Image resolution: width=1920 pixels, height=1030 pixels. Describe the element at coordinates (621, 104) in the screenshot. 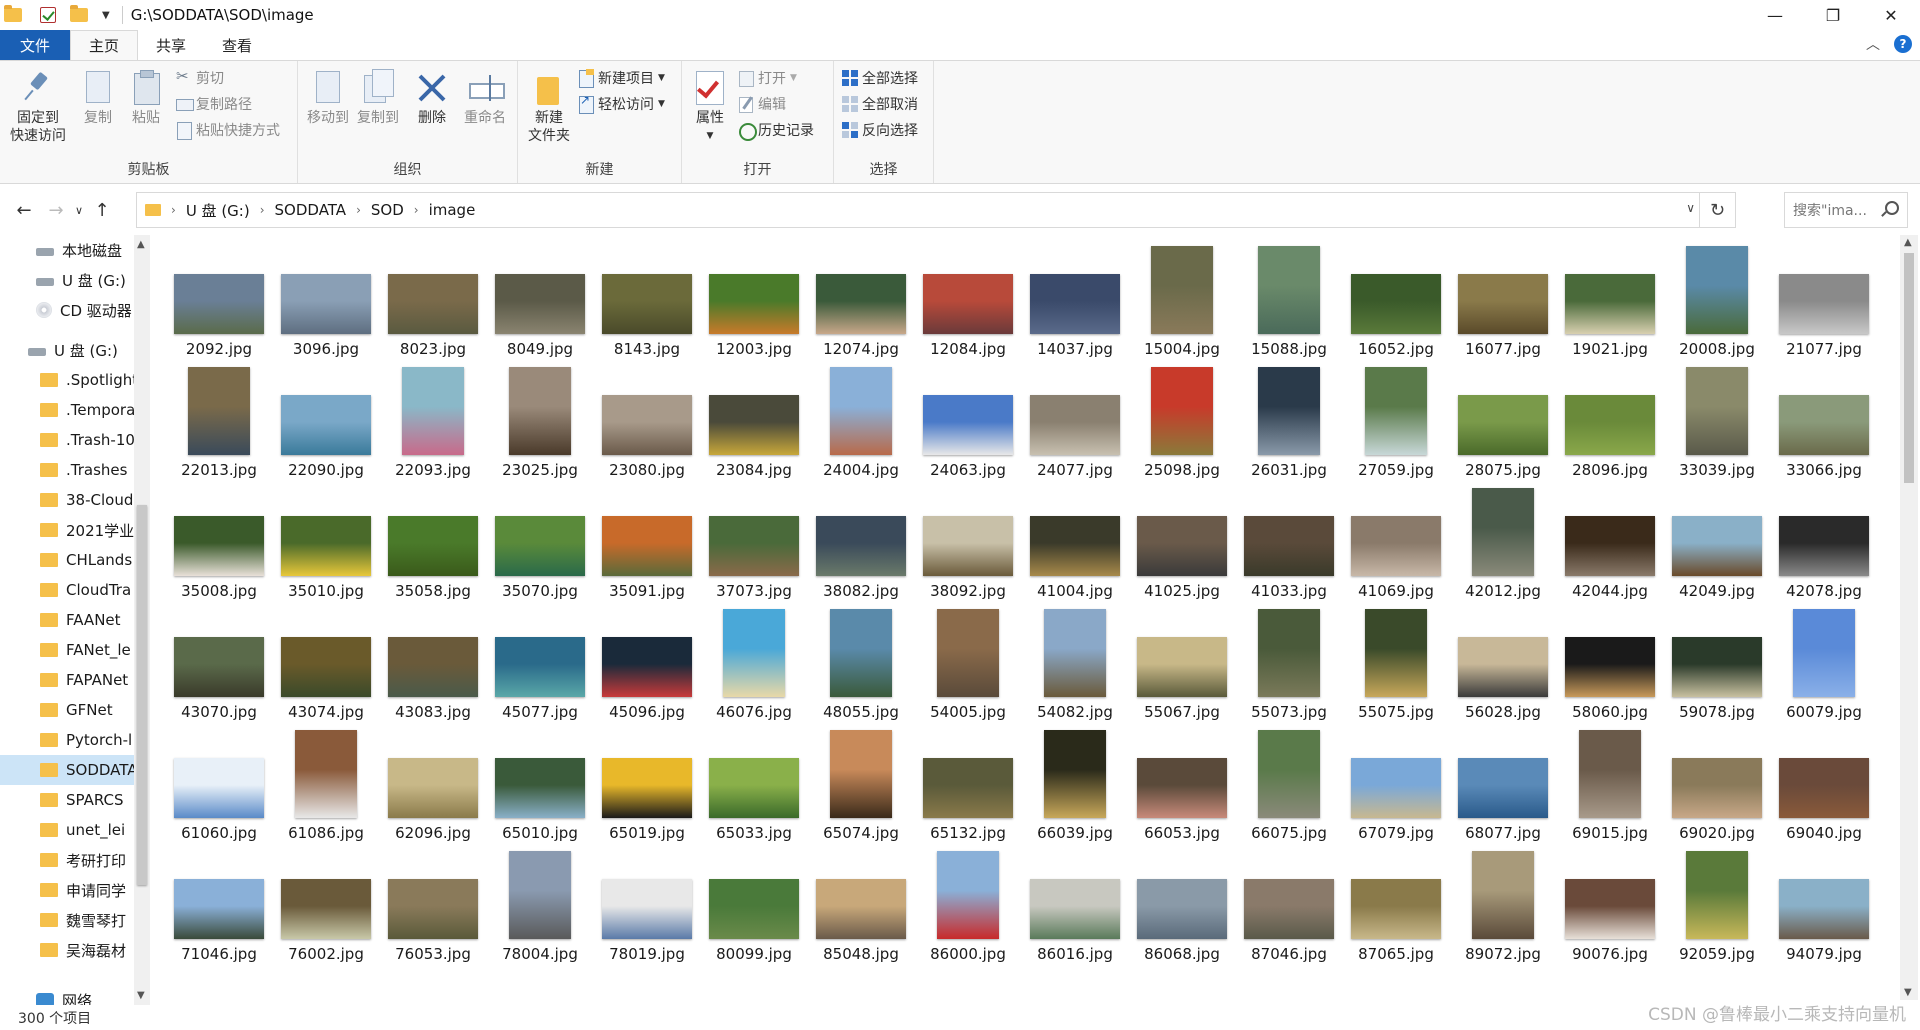

I see `easy-access-button: 轻松访问 ▼` at that location.